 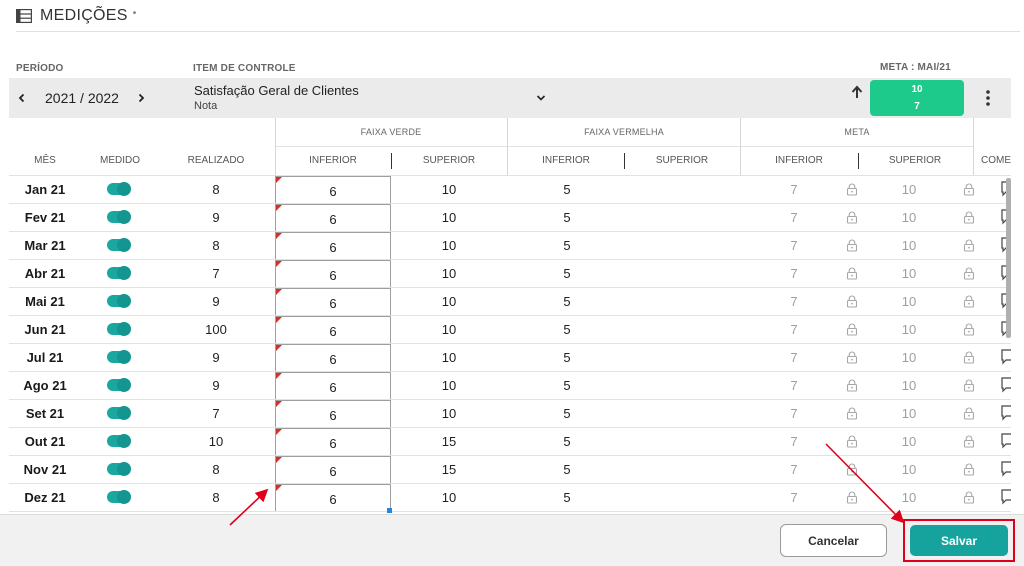 What do you see at coordinates (45, 273) in the screenshot?
I see `cell-mes: Abr 21` at bounding box center [45, 273].